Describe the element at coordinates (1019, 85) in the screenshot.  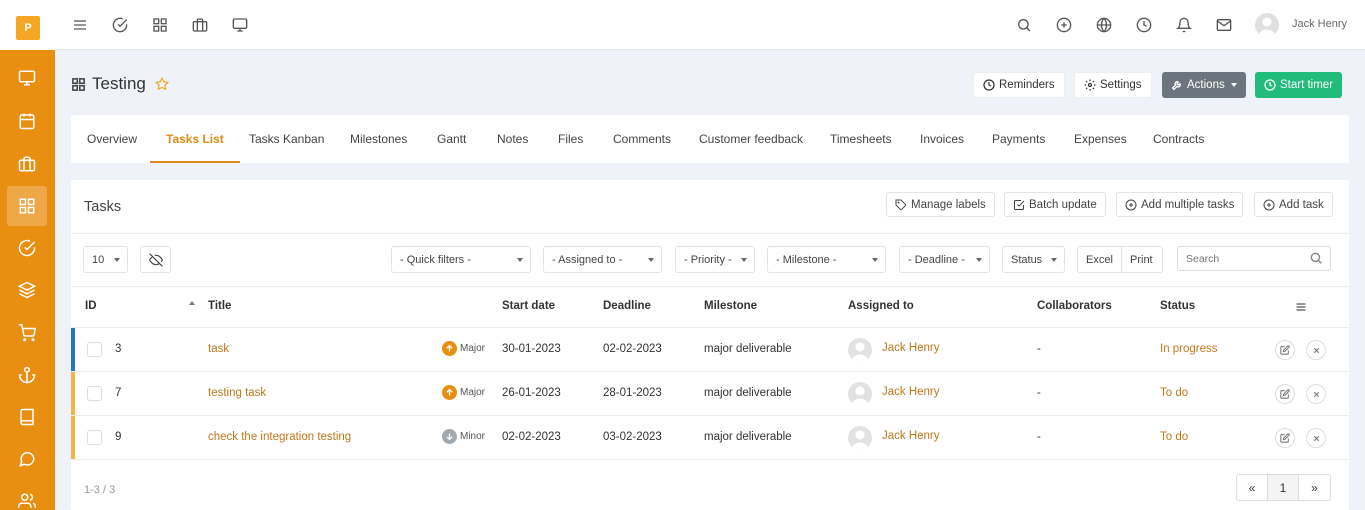
I see `reminders-button: Reminders` at that location.